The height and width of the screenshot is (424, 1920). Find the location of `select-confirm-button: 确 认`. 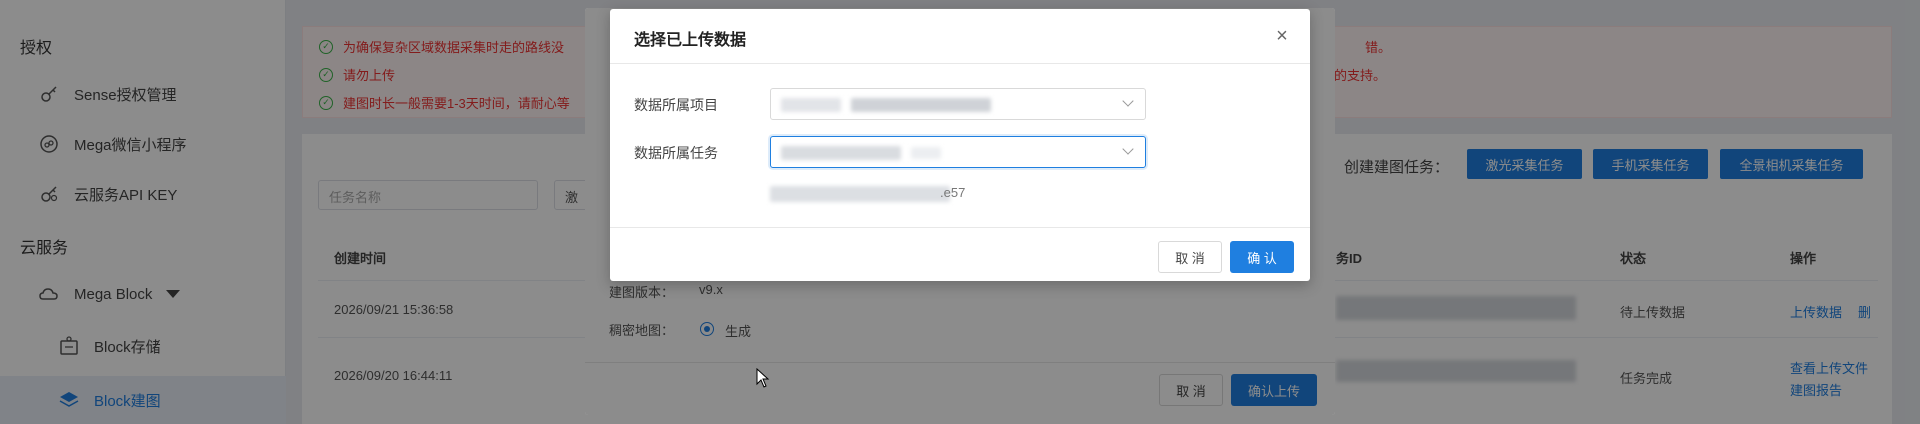

select-confirm-button: 确 认 is located at coordinates (1262, 257).